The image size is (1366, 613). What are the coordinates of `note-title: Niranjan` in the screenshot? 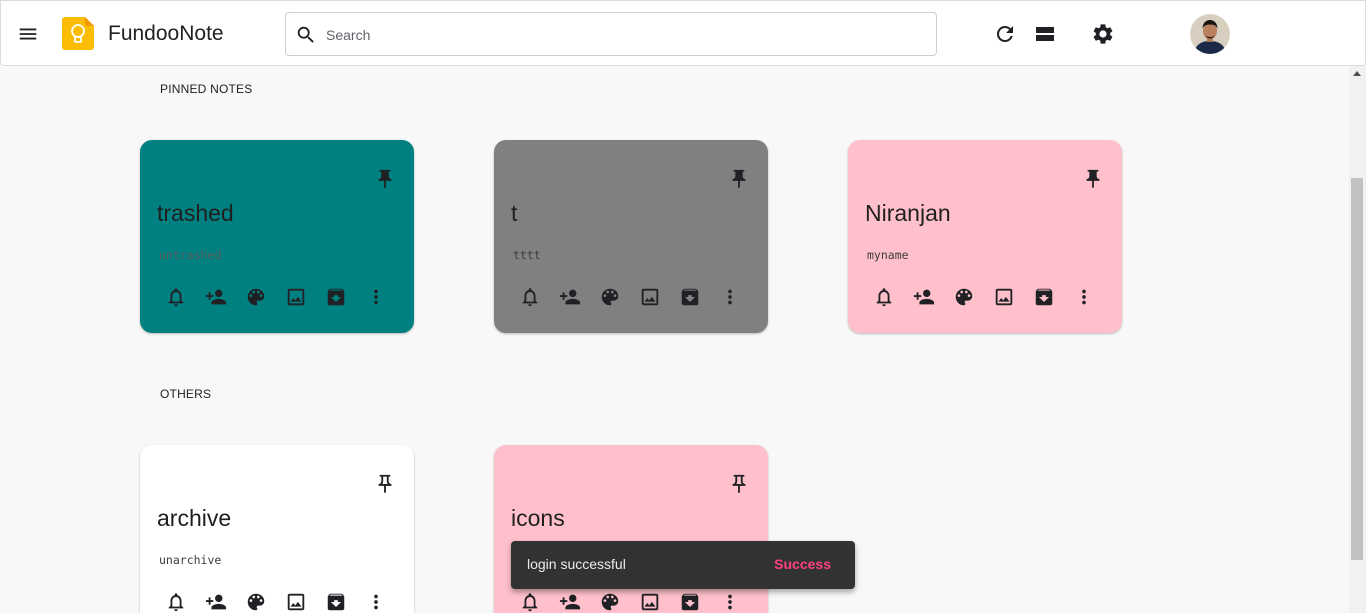 It's located at (908, 213).